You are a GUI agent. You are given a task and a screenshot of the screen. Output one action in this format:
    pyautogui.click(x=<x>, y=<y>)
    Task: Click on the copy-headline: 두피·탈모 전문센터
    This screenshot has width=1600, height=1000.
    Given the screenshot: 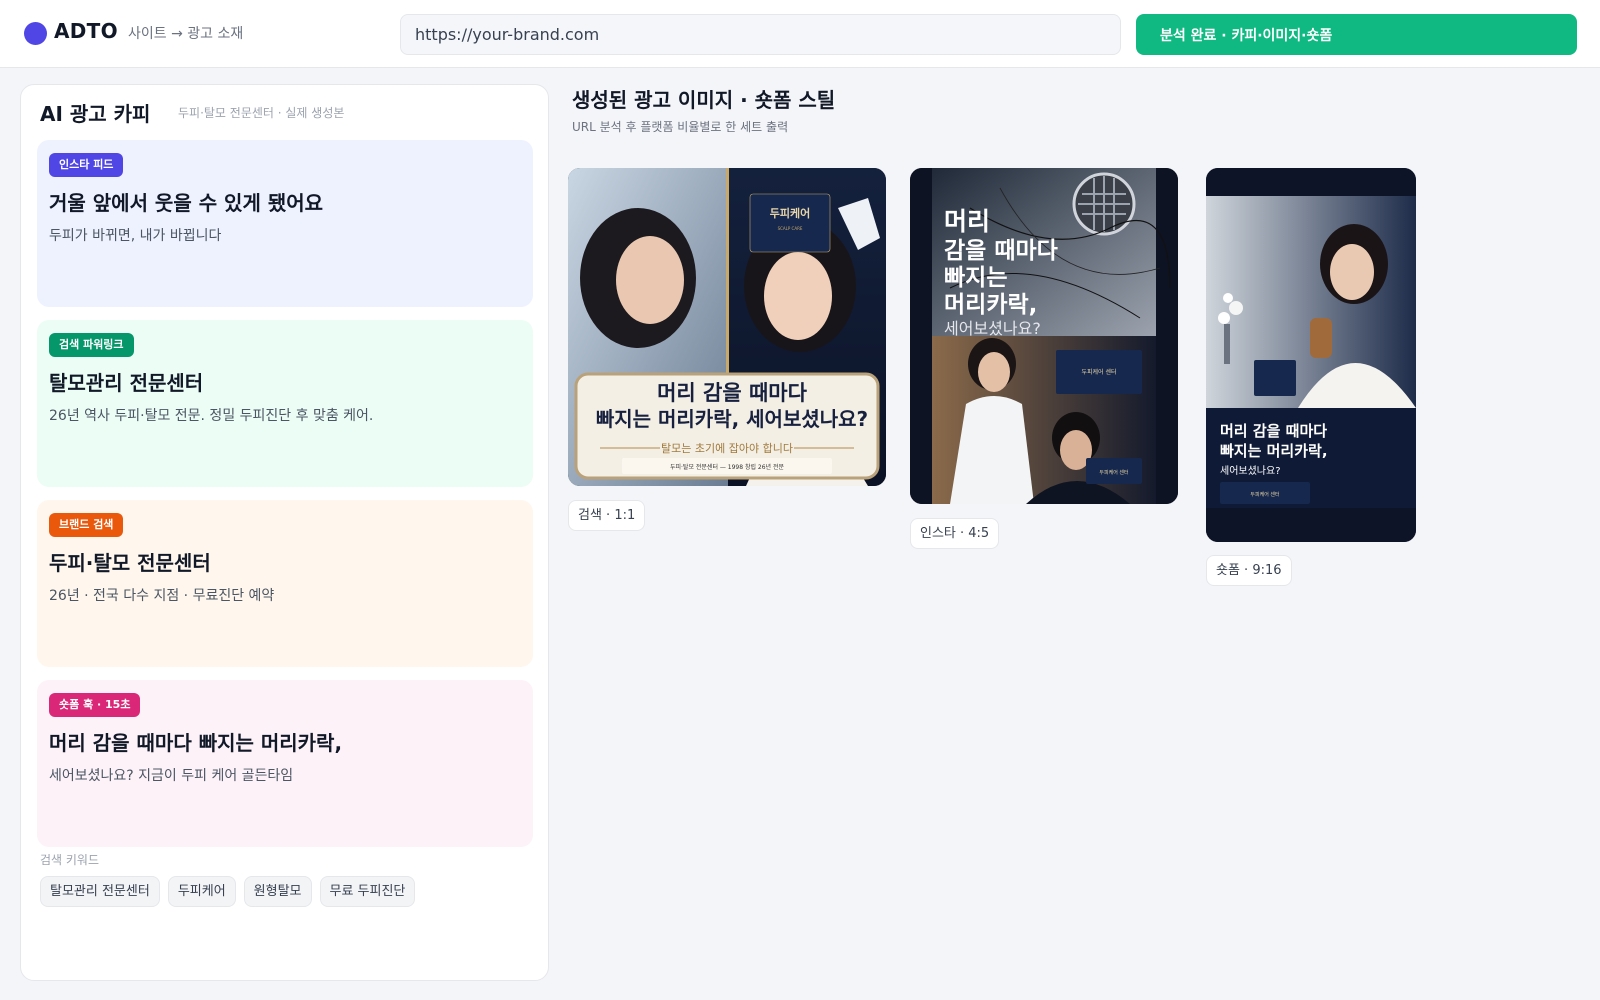 What is the action you would take?
    pyautogui.click(x=130, y=563)
    